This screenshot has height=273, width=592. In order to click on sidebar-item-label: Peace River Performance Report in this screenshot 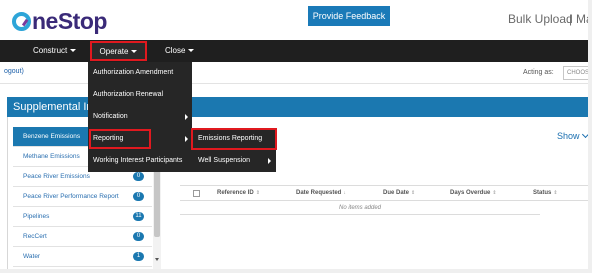, I will do `click(71, 196)`.